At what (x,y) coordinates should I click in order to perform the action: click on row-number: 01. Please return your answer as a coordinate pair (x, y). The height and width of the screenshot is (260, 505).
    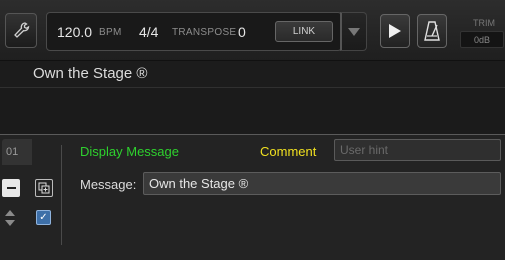
    Looking at the image, I should click on (17, 152).